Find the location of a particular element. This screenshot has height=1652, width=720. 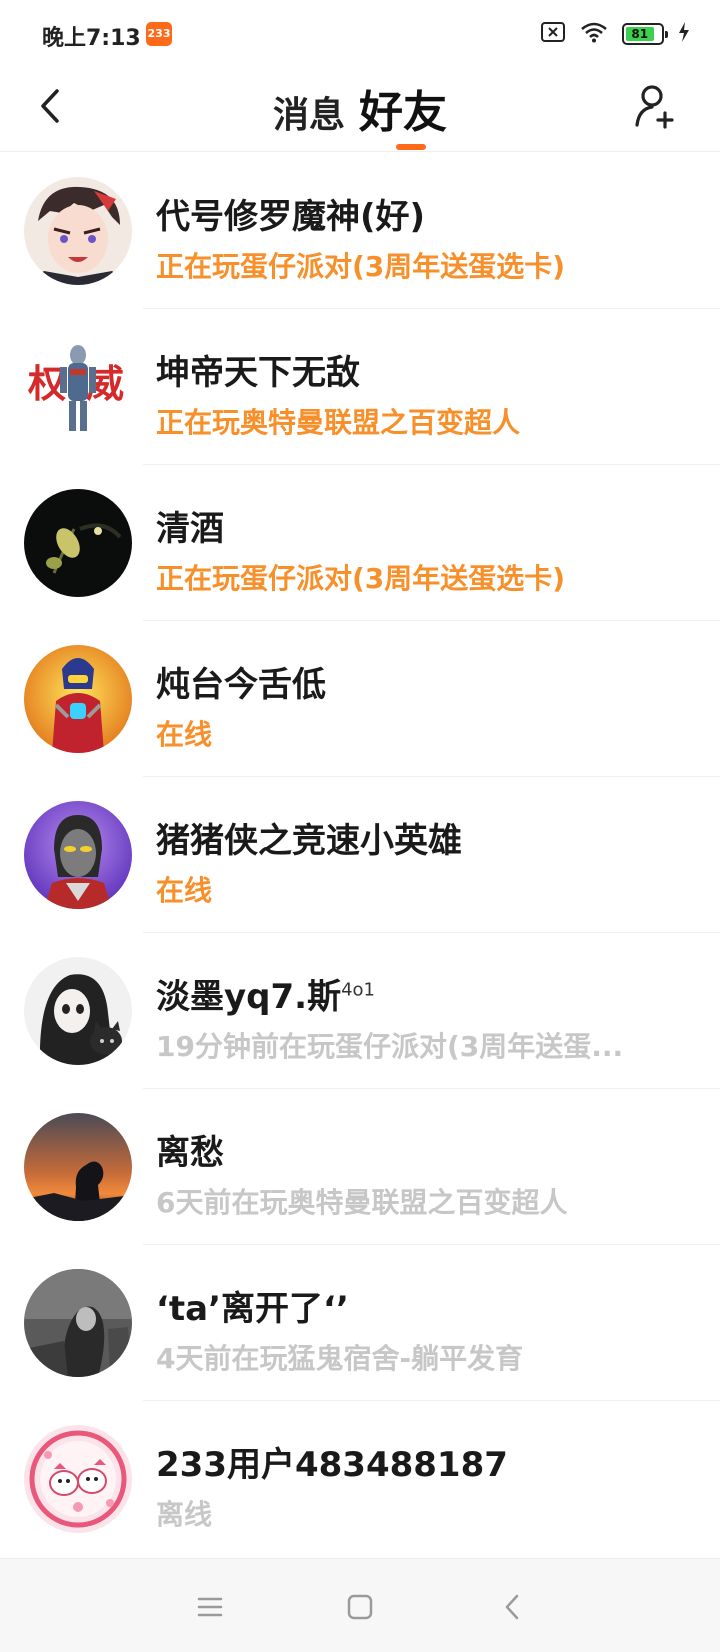

friend-row: 离愁 6天前在玩奥特曼联盟之百变超人 is located at coordinates (360, 1167).